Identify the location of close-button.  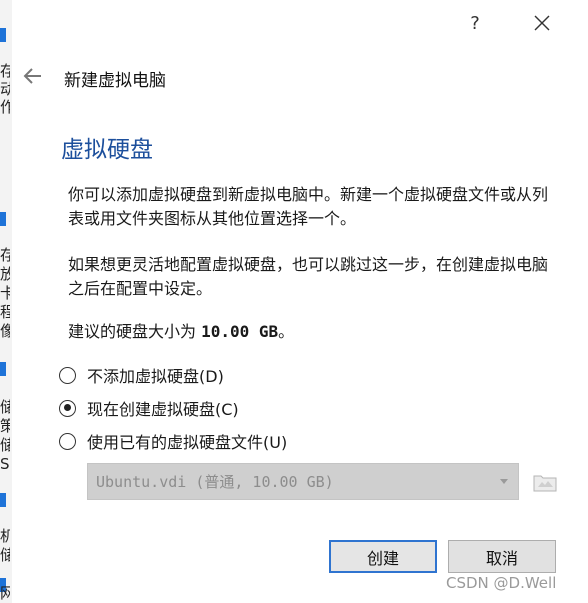
(542, 23).